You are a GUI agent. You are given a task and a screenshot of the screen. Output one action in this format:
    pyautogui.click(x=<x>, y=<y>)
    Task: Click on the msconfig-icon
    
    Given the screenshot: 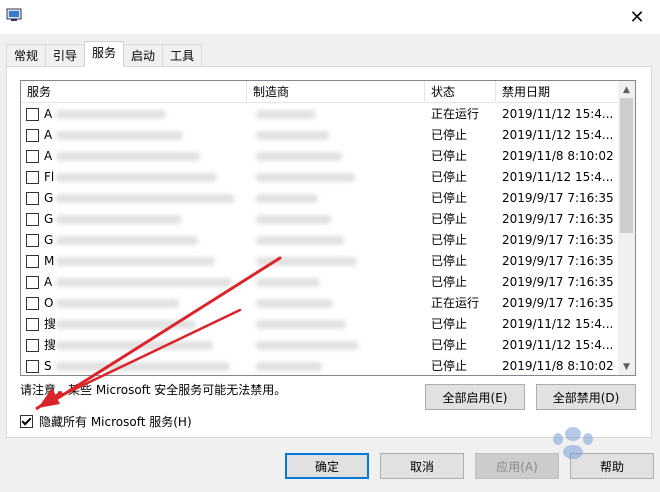 What is the action you would take?
    pyautogui.click(x=14, y=14)
    